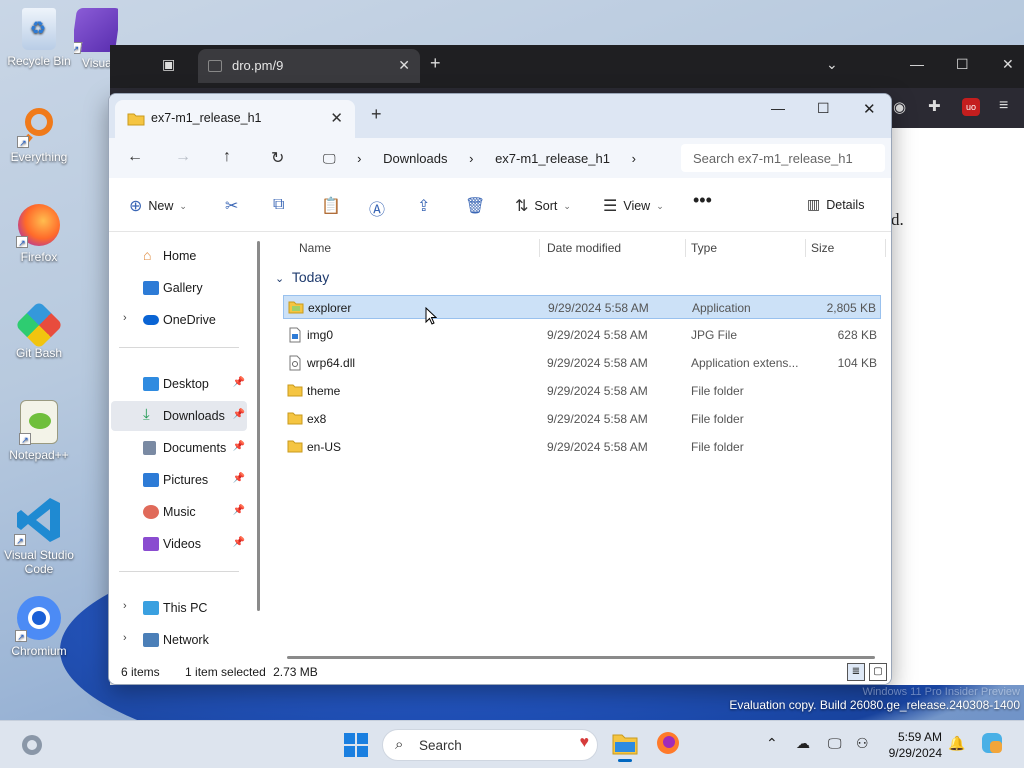  What do you see at coordinates (543, 206) in the screenshot?
I see `sort-button: ⇅ Sort ⌄` at bounding box center [543, 206].